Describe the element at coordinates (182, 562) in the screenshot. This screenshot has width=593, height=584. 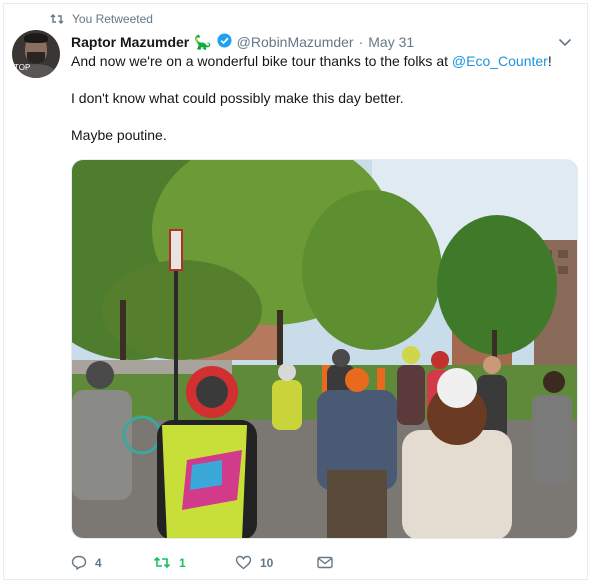
I see `retweet-count: 1` at that location.